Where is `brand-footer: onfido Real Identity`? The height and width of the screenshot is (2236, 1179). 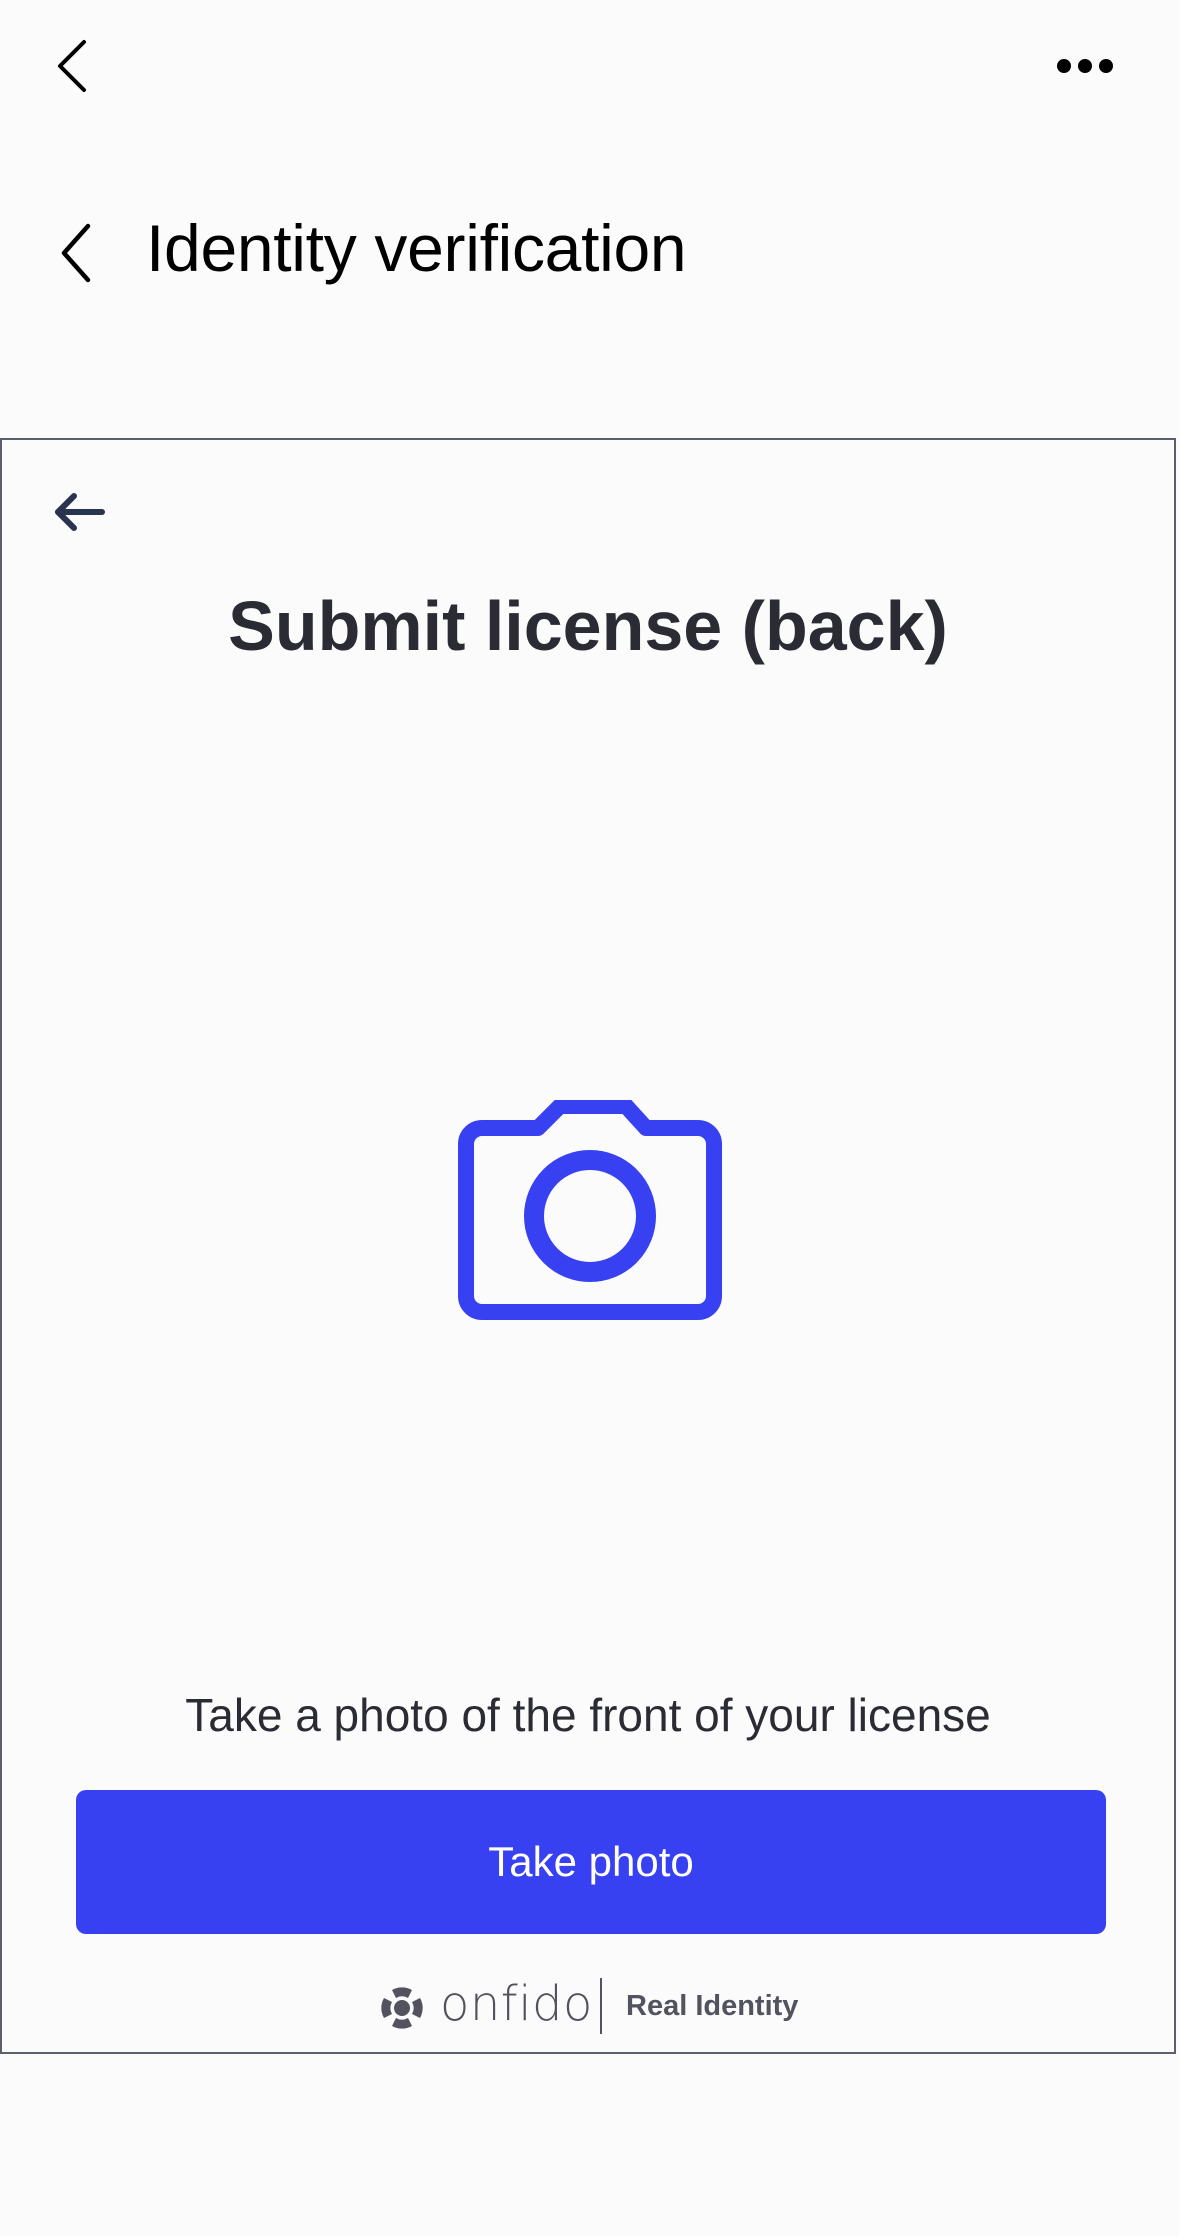 brand-footer: onfido Real Identity is located at coordinates (593, 2006).